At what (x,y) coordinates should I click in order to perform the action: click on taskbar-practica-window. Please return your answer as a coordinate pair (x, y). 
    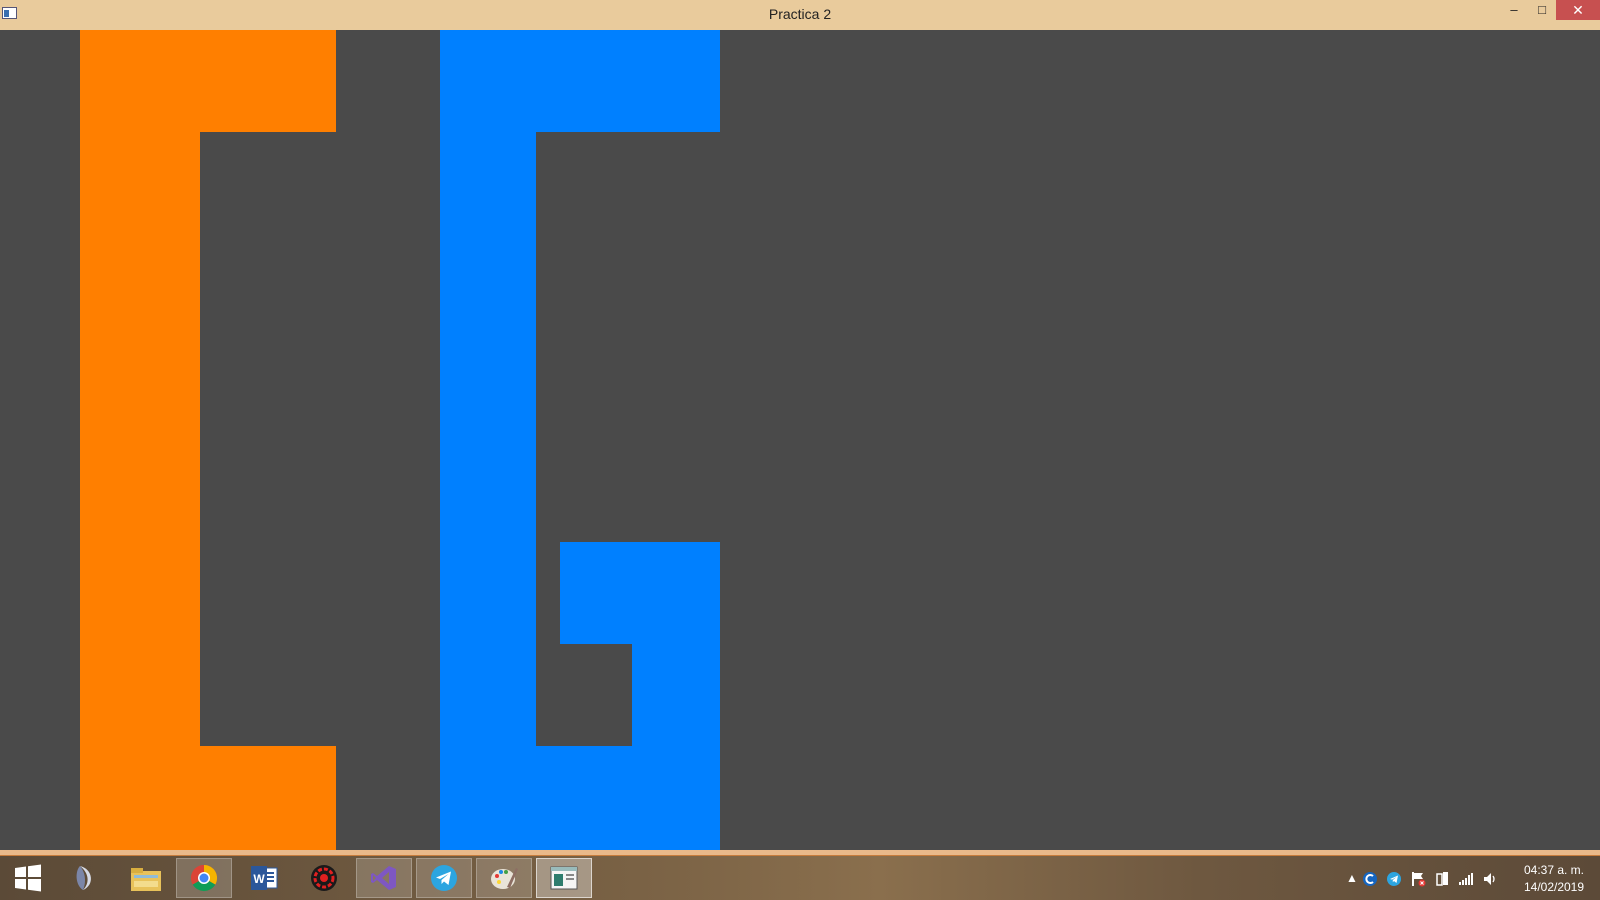
    Looking at the image, I should click on (564, 878).